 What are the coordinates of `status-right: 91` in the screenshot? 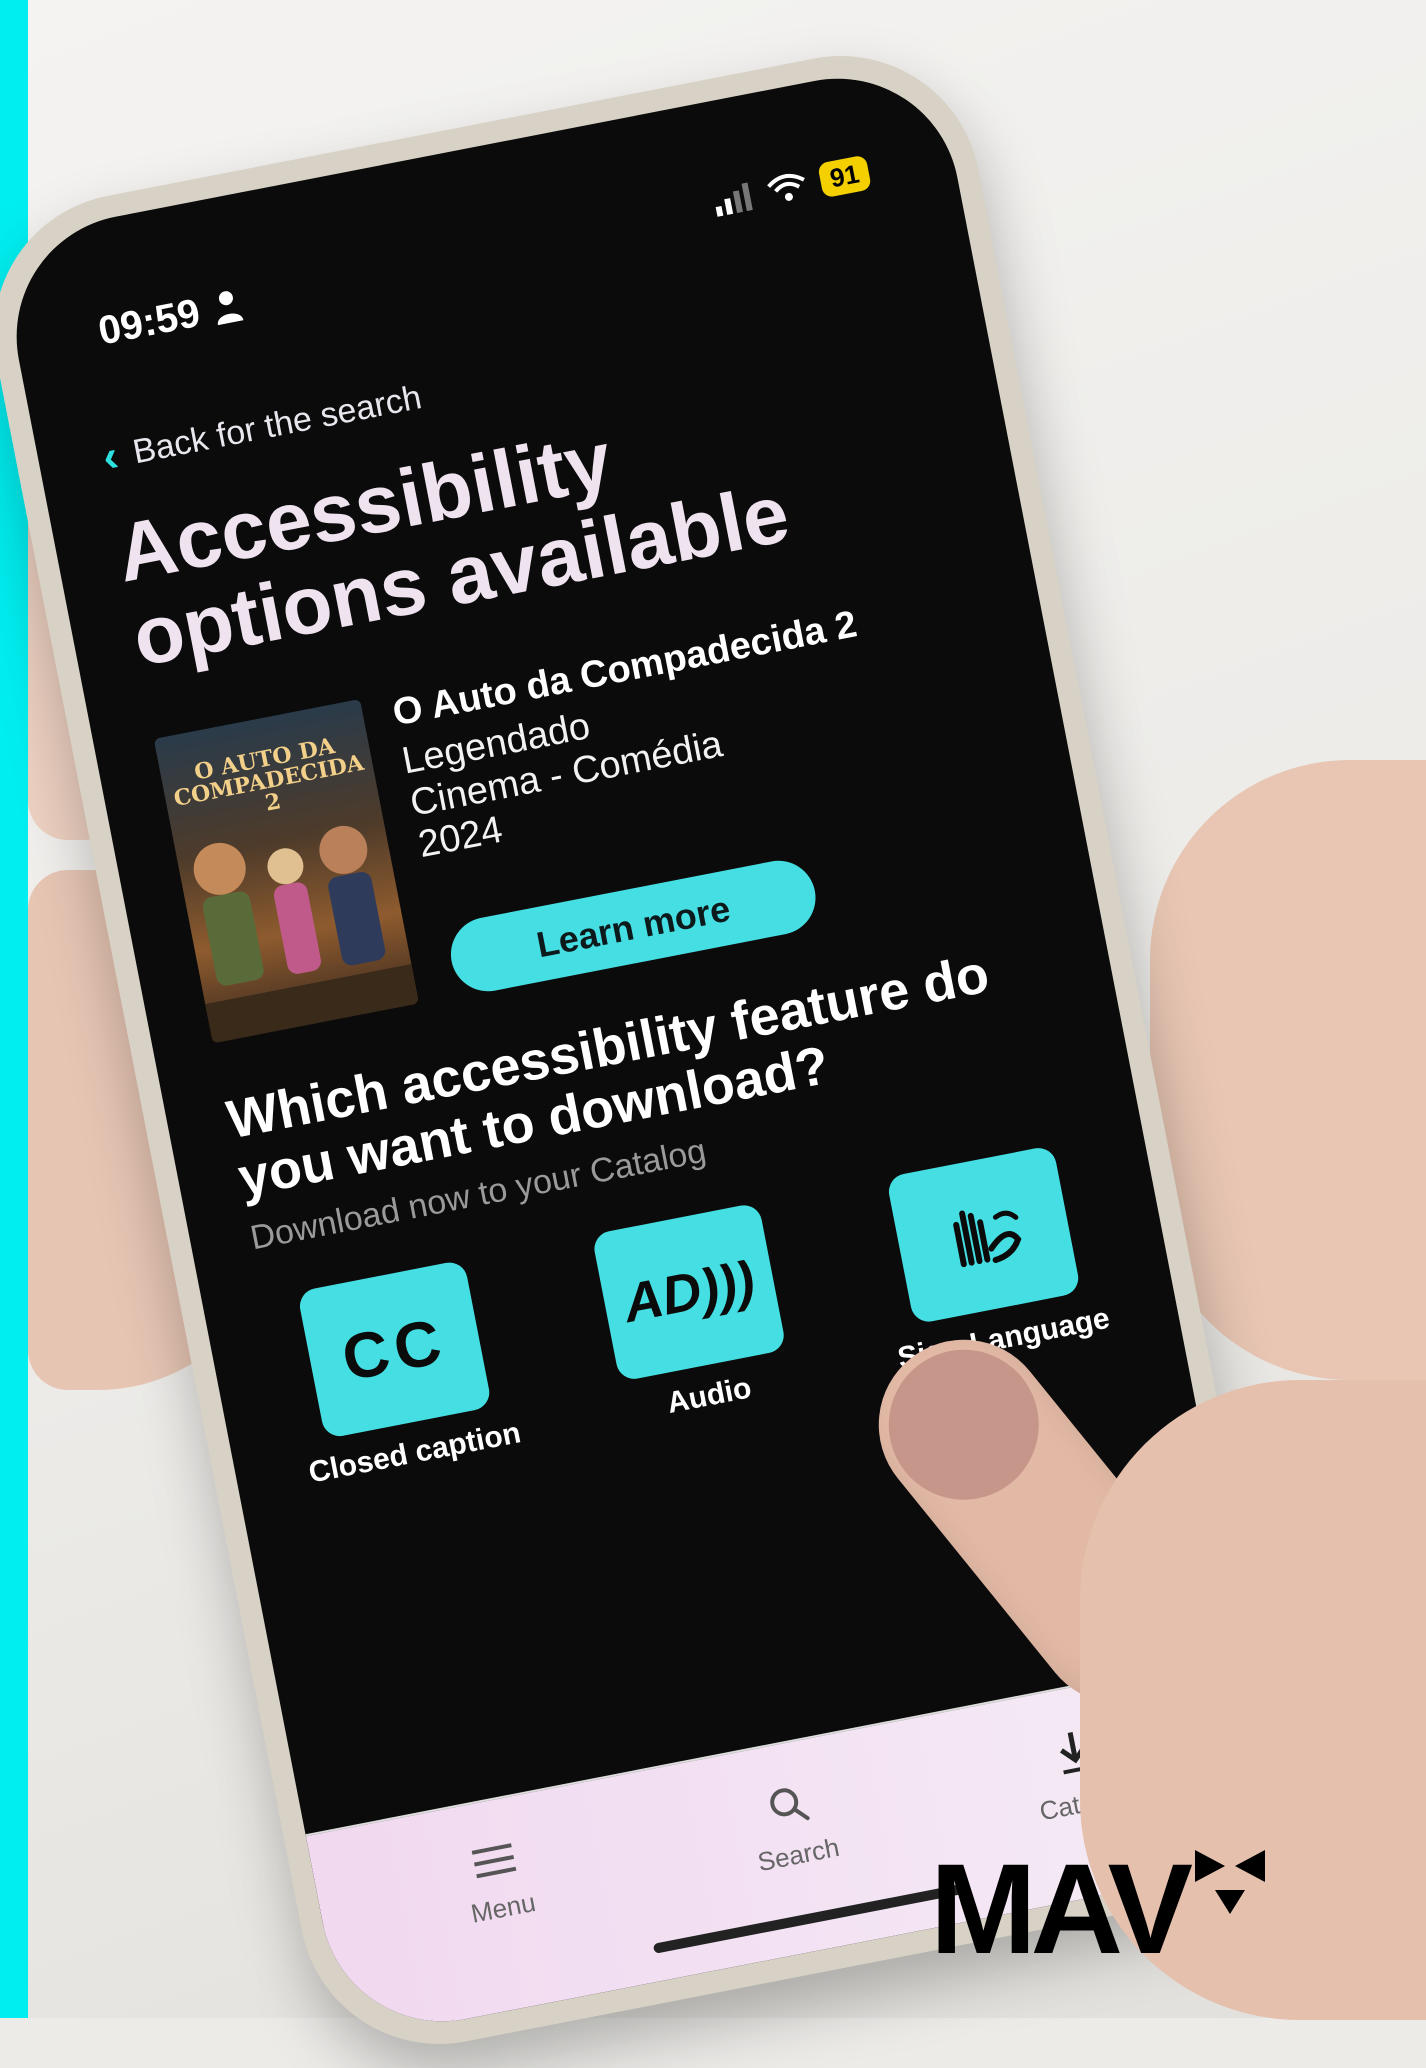 It's located at (791, 186).